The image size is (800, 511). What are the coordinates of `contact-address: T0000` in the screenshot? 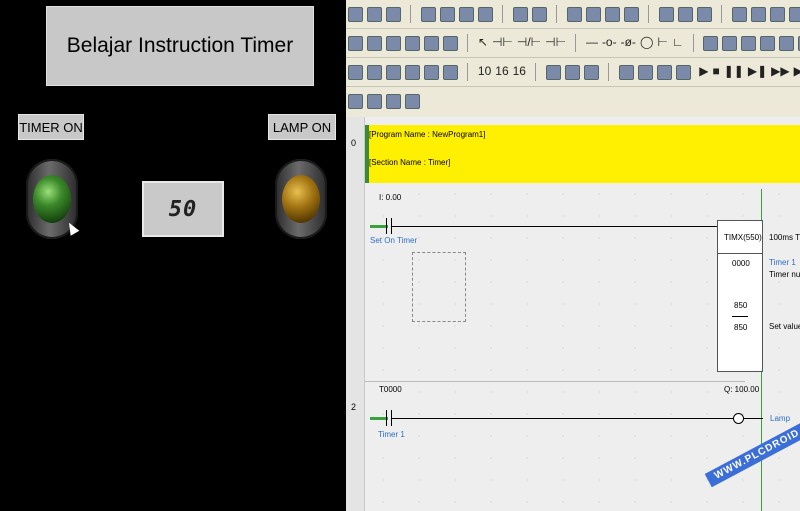 It's located at (390, 389).